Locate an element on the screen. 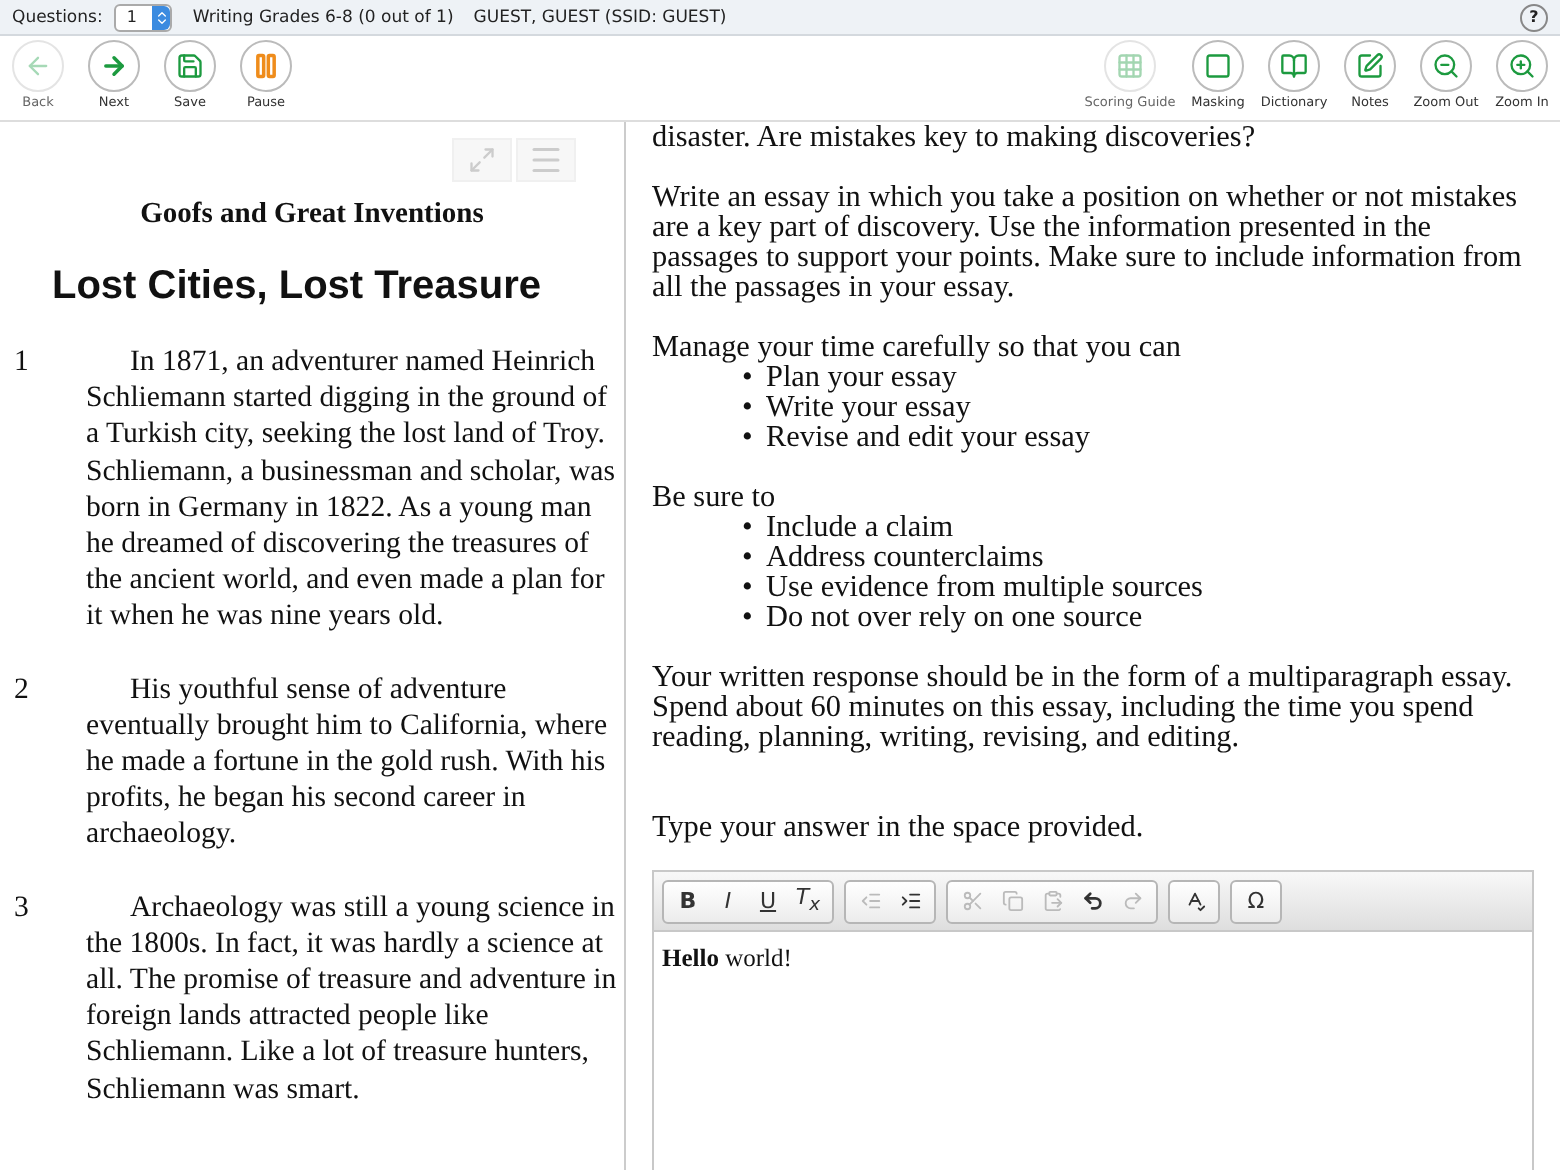 The width and height of the screenshot is (1560, 1170). pause-icon is located at coordinates (266, 66).